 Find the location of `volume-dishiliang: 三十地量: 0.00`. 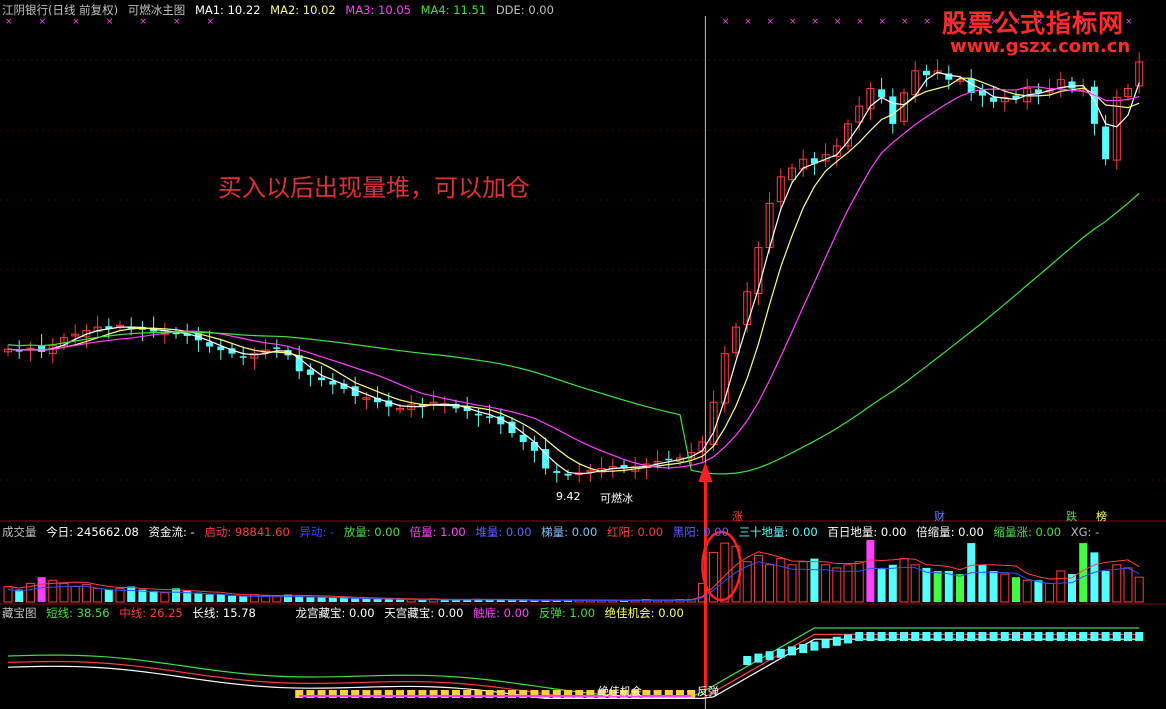

volume-dishiliang: 三十地量: 0.00 is located at coordinates (778, 532).